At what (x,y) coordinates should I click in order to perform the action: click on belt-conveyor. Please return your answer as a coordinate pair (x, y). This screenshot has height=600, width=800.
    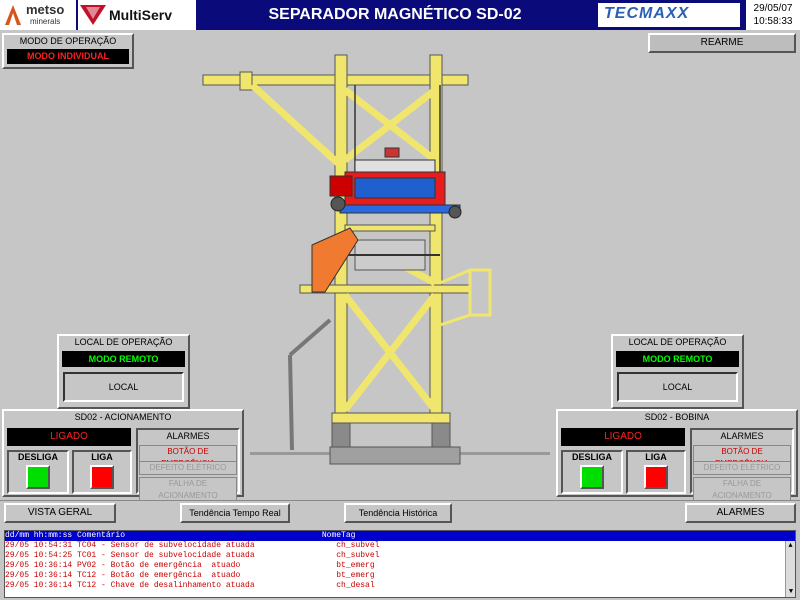
    Looking at the image, I should click on (392, 255).